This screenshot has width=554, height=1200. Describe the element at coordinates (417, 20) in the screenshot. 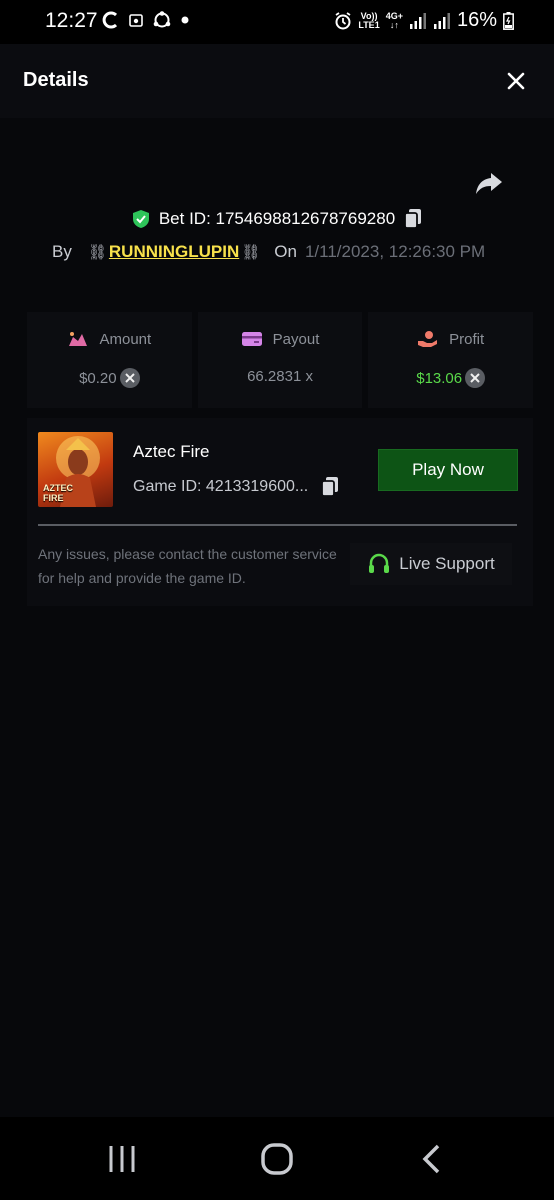

I see `signal-icon` at that location.